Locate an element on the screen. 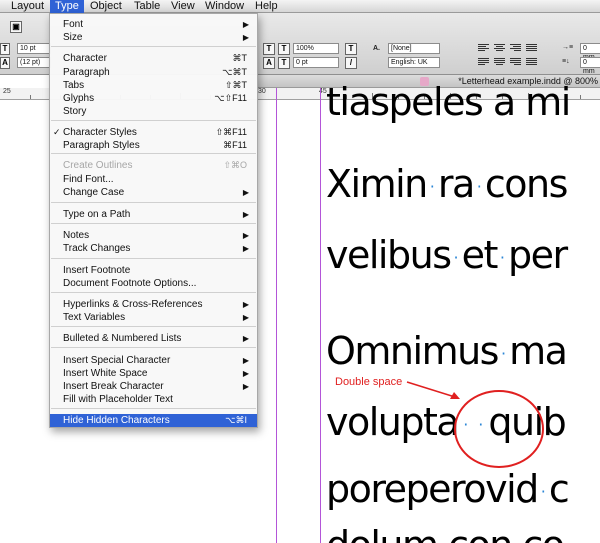 The height and width of the screenshot is (543, 600). text-line: Ximin ·ra ·cons is located at coordinates (447, 185).